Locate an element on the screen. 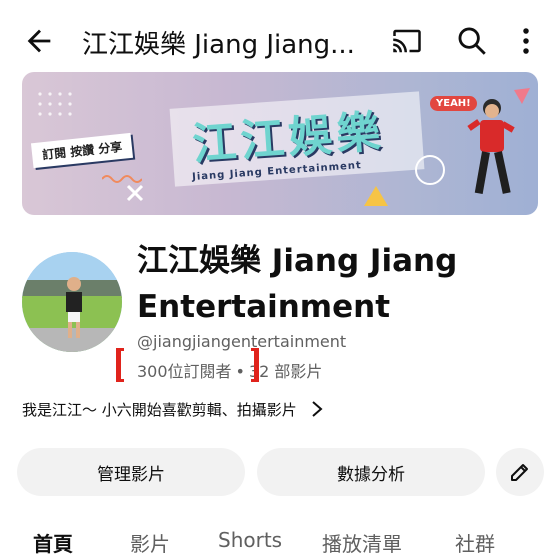  wave-decoration is located at coordinates (122, 179).